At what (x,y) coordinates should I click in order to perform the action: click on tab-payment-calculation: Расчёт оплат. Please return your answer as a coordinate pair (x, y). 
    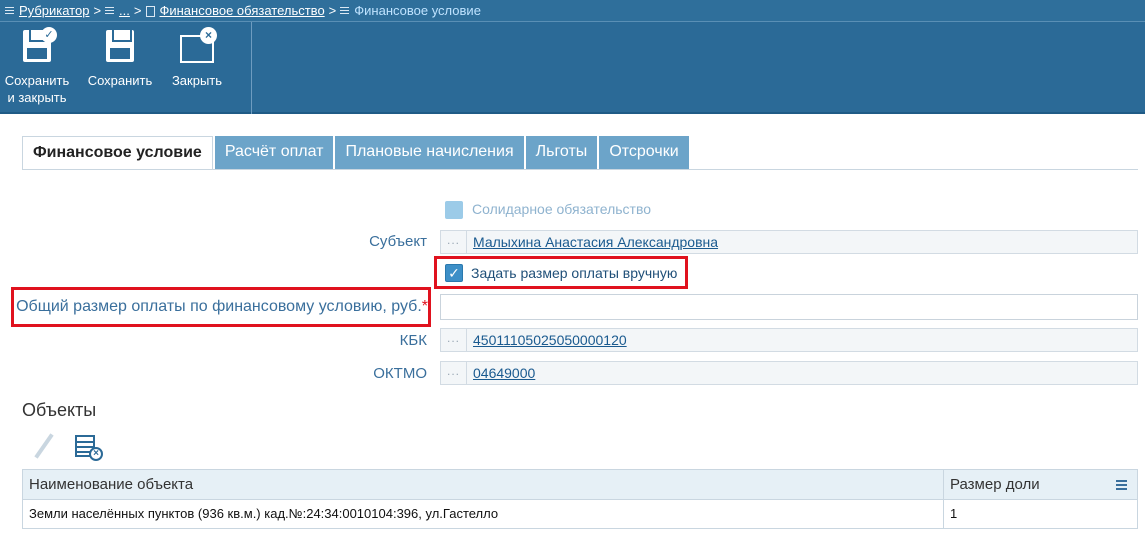
    Looking at the image, I should click on (274, 153).